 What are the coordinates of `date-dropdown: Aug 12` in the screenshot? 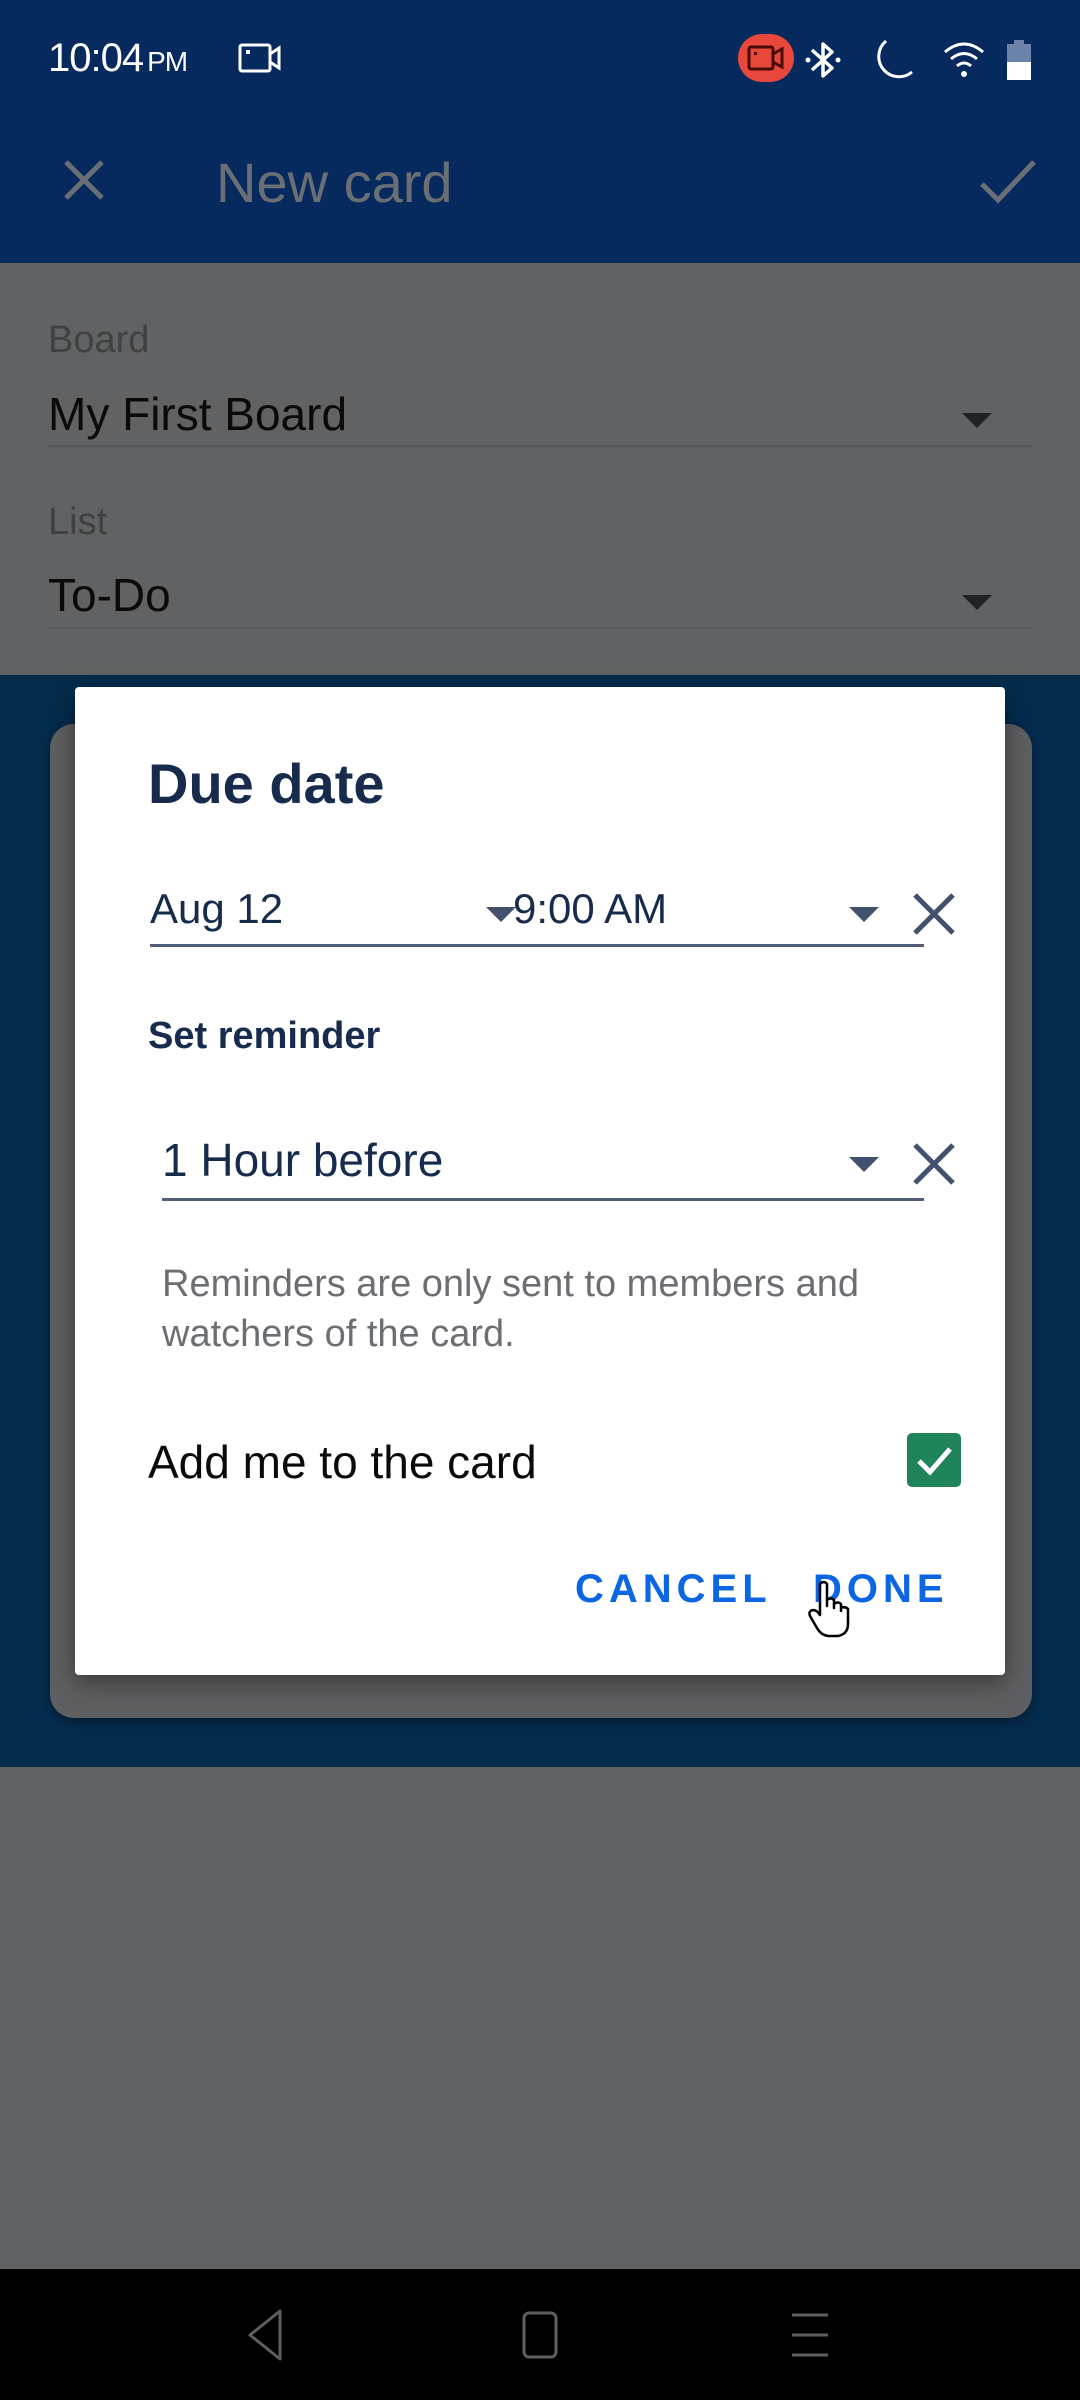 It's located at (356, 916).